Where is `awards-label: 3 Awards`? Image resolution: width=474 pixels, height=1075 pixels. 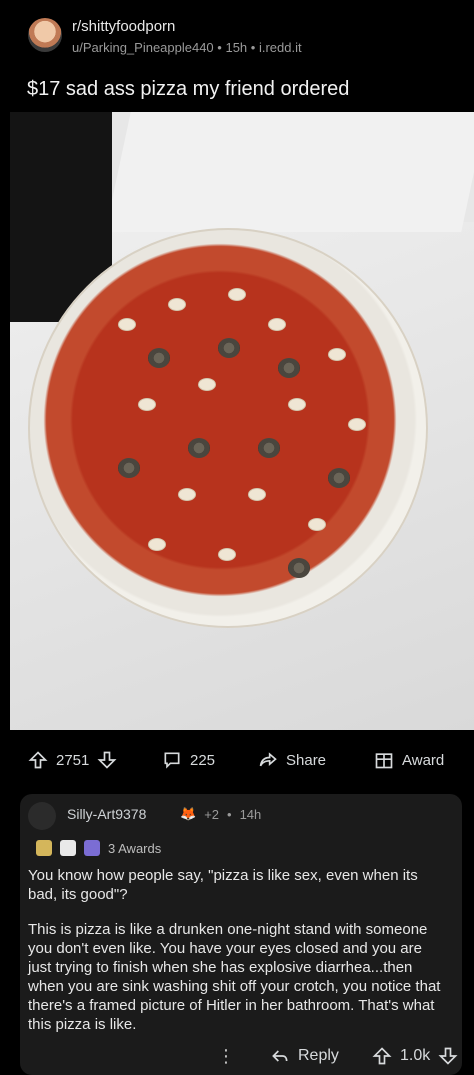
awards-label: 3 Awards is located at coordinates (135, 848).